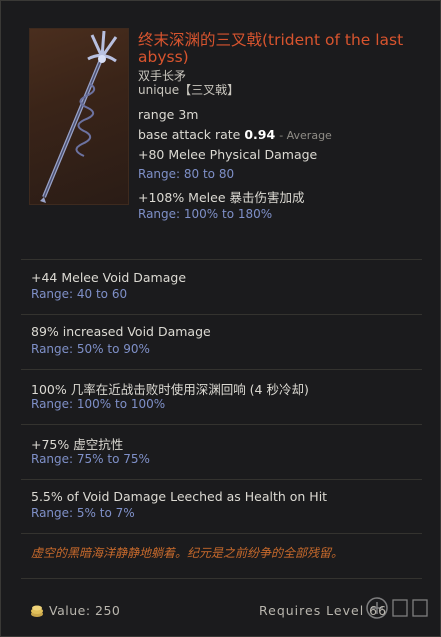  I want to click on affix-range-1: Range: 40 to 60, so click(79, 294).